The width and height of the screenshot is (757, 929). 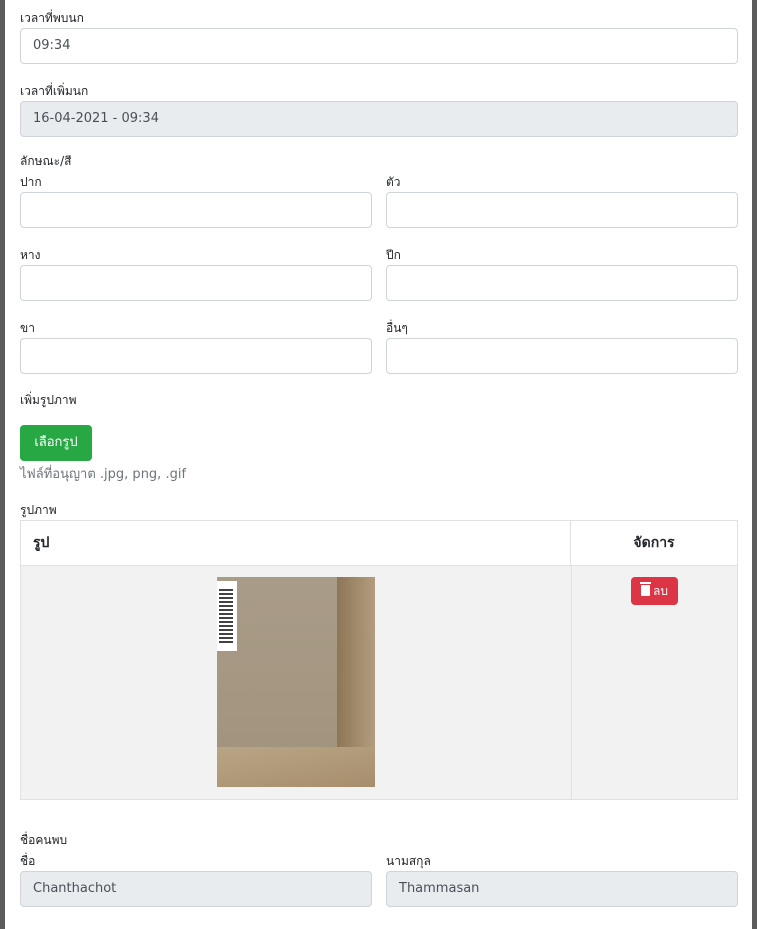 I want to click on traits-section-label: ลักษณะ/สี, so click(x=46, y=161).